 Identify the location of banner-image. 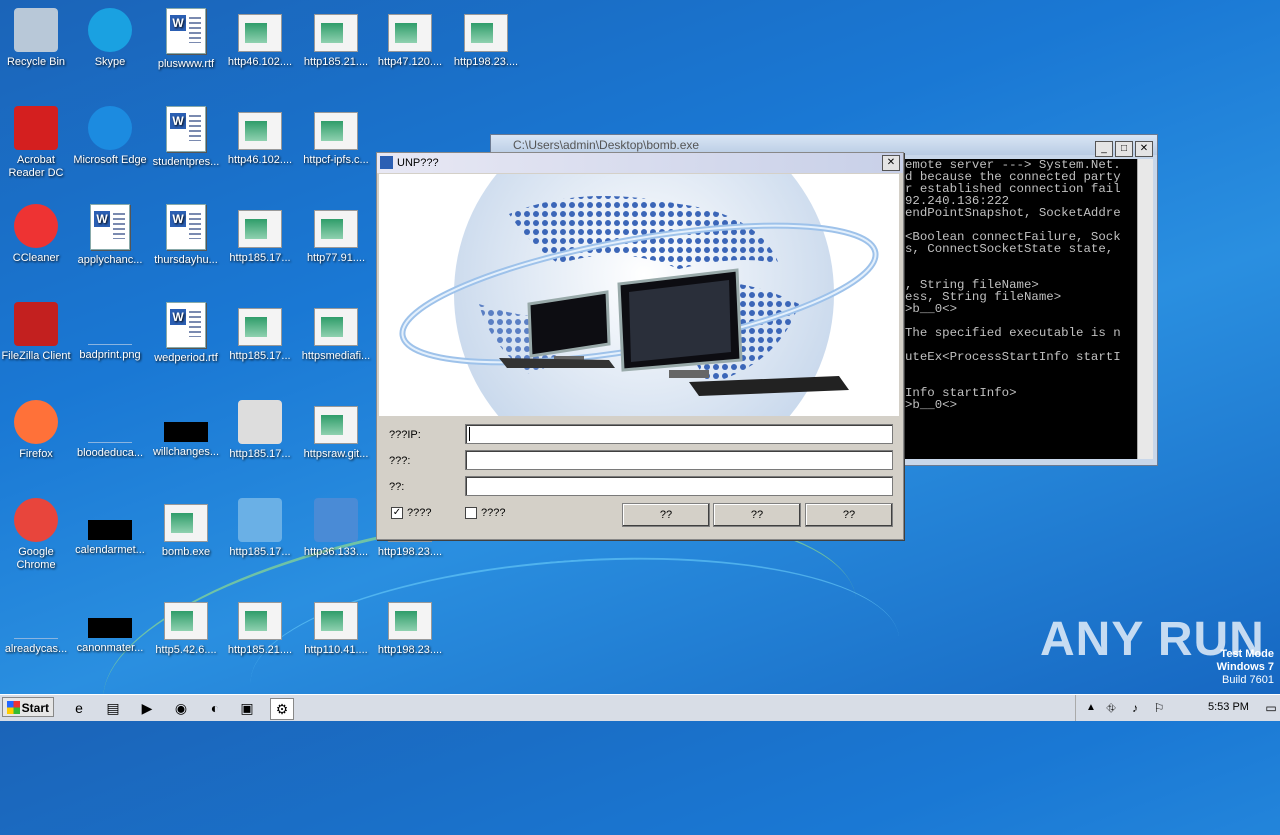
(639, 295).